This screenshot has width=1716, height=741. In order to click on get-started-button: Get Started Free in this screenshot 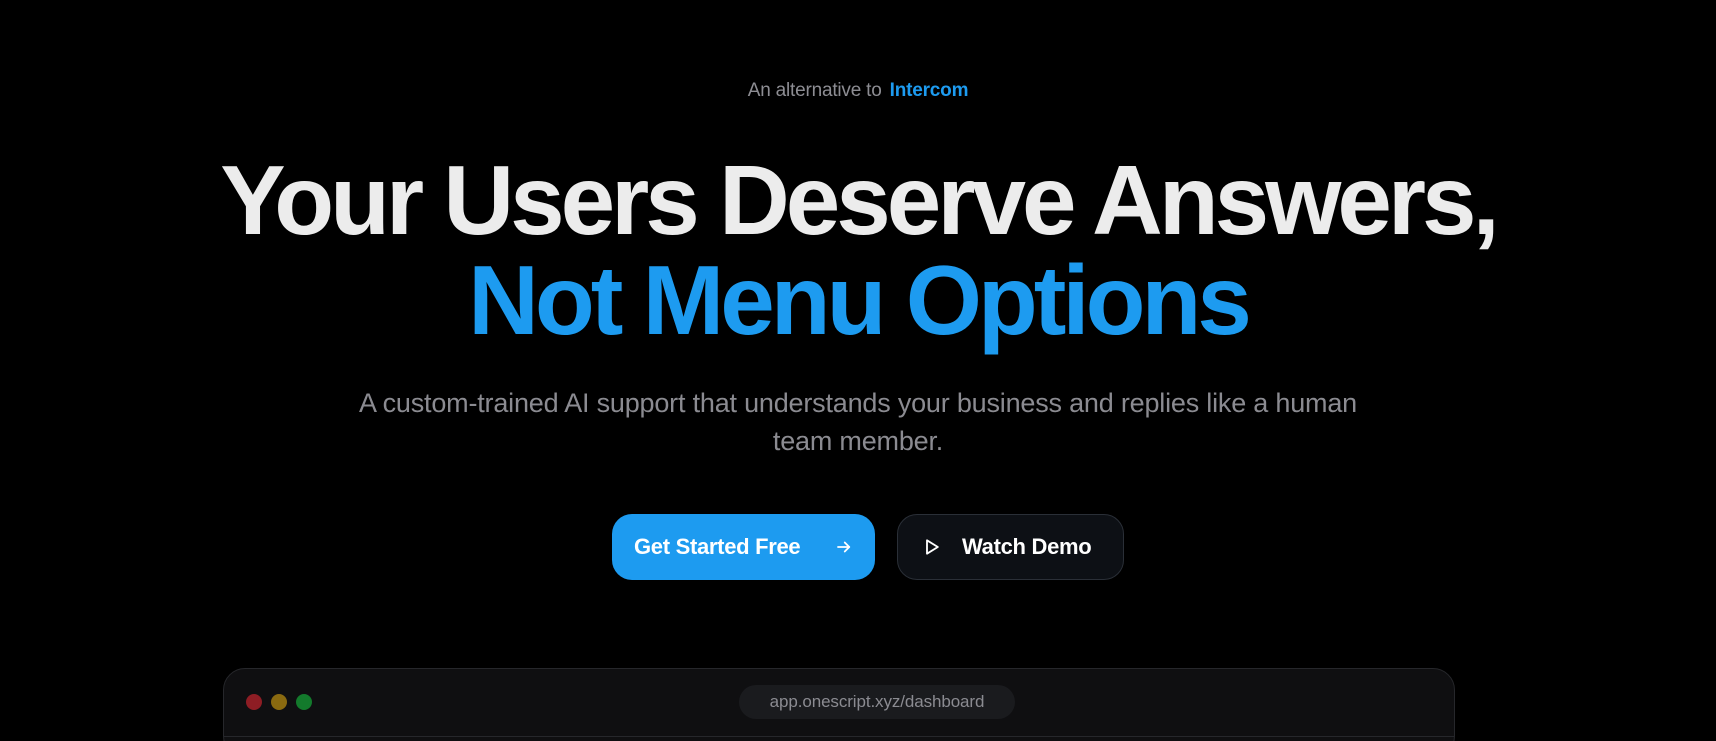, I will do `click(743, 547)`.